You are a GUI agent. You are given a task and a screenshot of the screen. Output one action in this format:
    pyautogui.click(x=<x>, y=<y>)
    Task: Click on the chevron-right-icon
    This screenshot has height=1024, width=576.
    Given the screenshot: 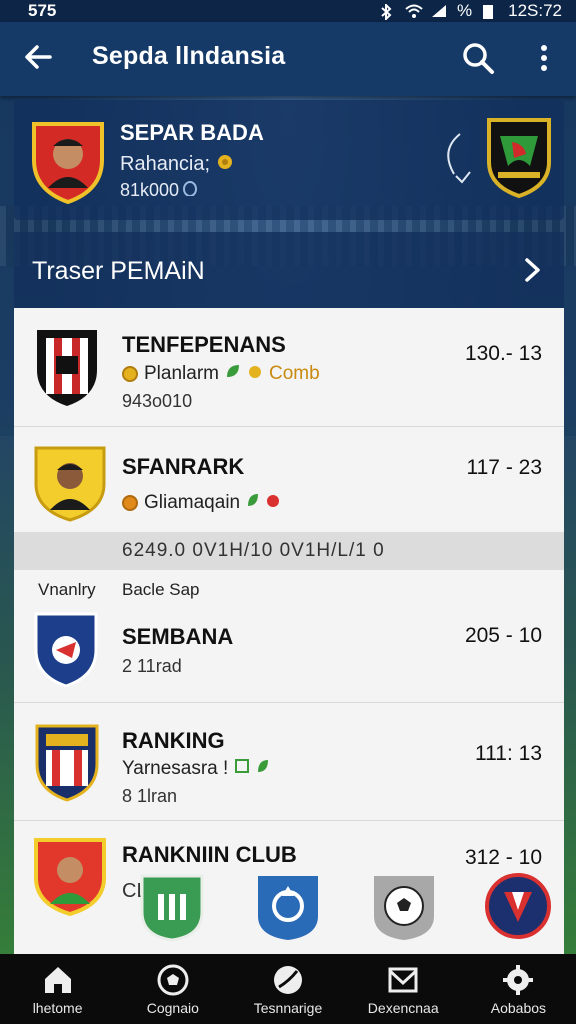 What is the action you would take?
    pyautogui.click(x=533, y=270)
    